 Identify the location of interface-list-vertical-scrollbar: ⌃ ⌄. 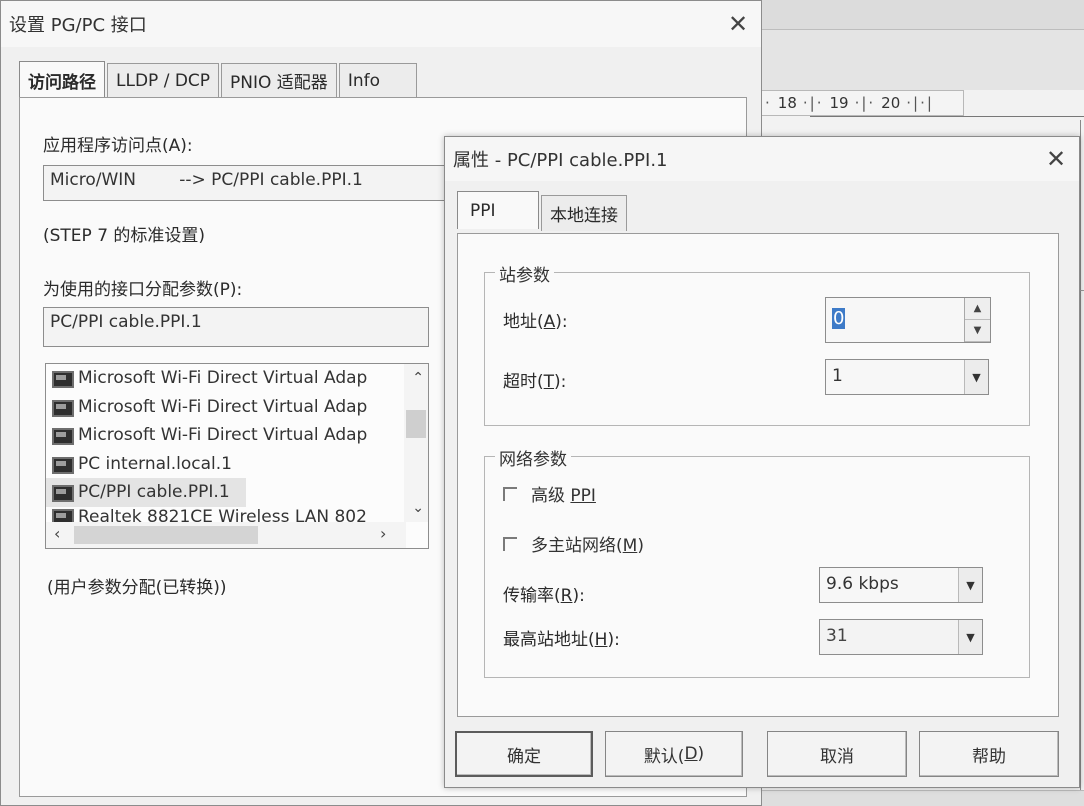
(416, 443).